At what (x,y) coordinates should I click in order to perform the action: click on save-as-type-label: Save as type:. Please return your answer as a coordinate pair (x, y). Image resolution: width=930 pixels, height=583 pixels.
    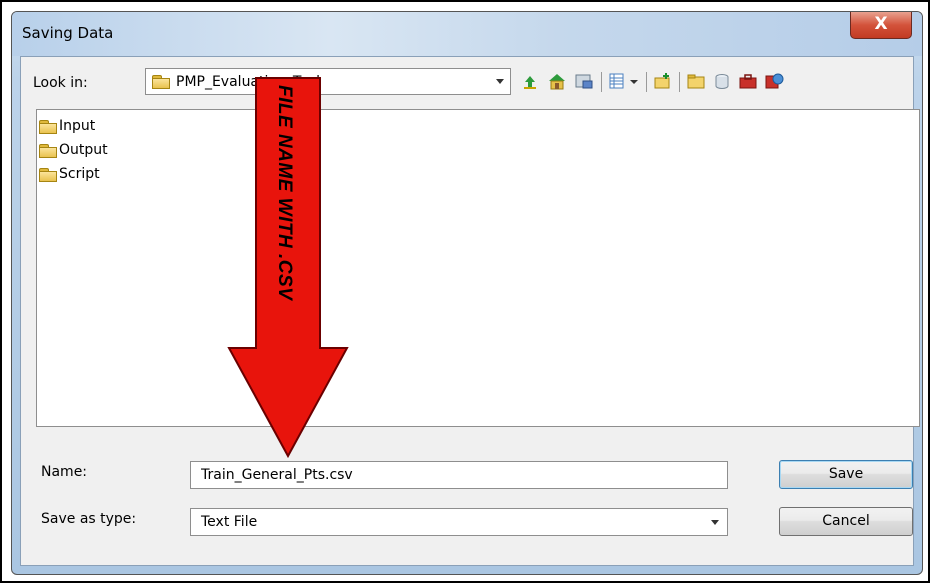
    Looking at the image, I should click on (89, 519).